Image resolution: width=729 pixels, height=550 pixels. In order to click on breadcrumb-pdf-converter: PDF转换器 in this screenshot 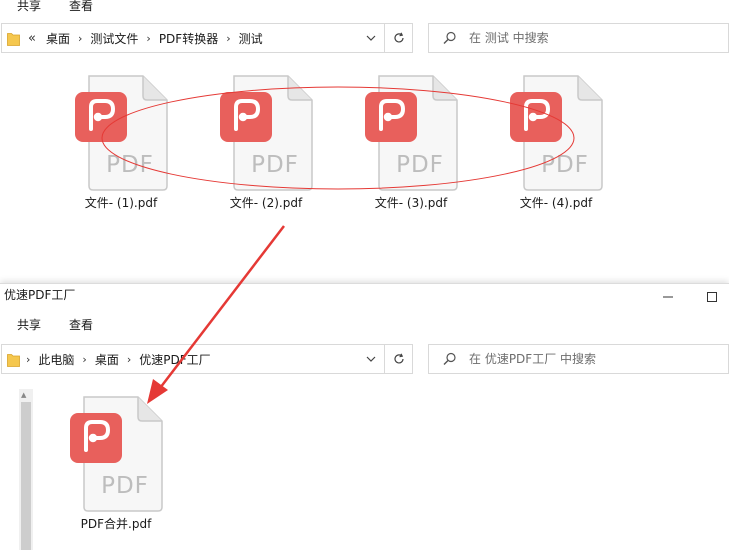, I will do `click(188, 38)`.